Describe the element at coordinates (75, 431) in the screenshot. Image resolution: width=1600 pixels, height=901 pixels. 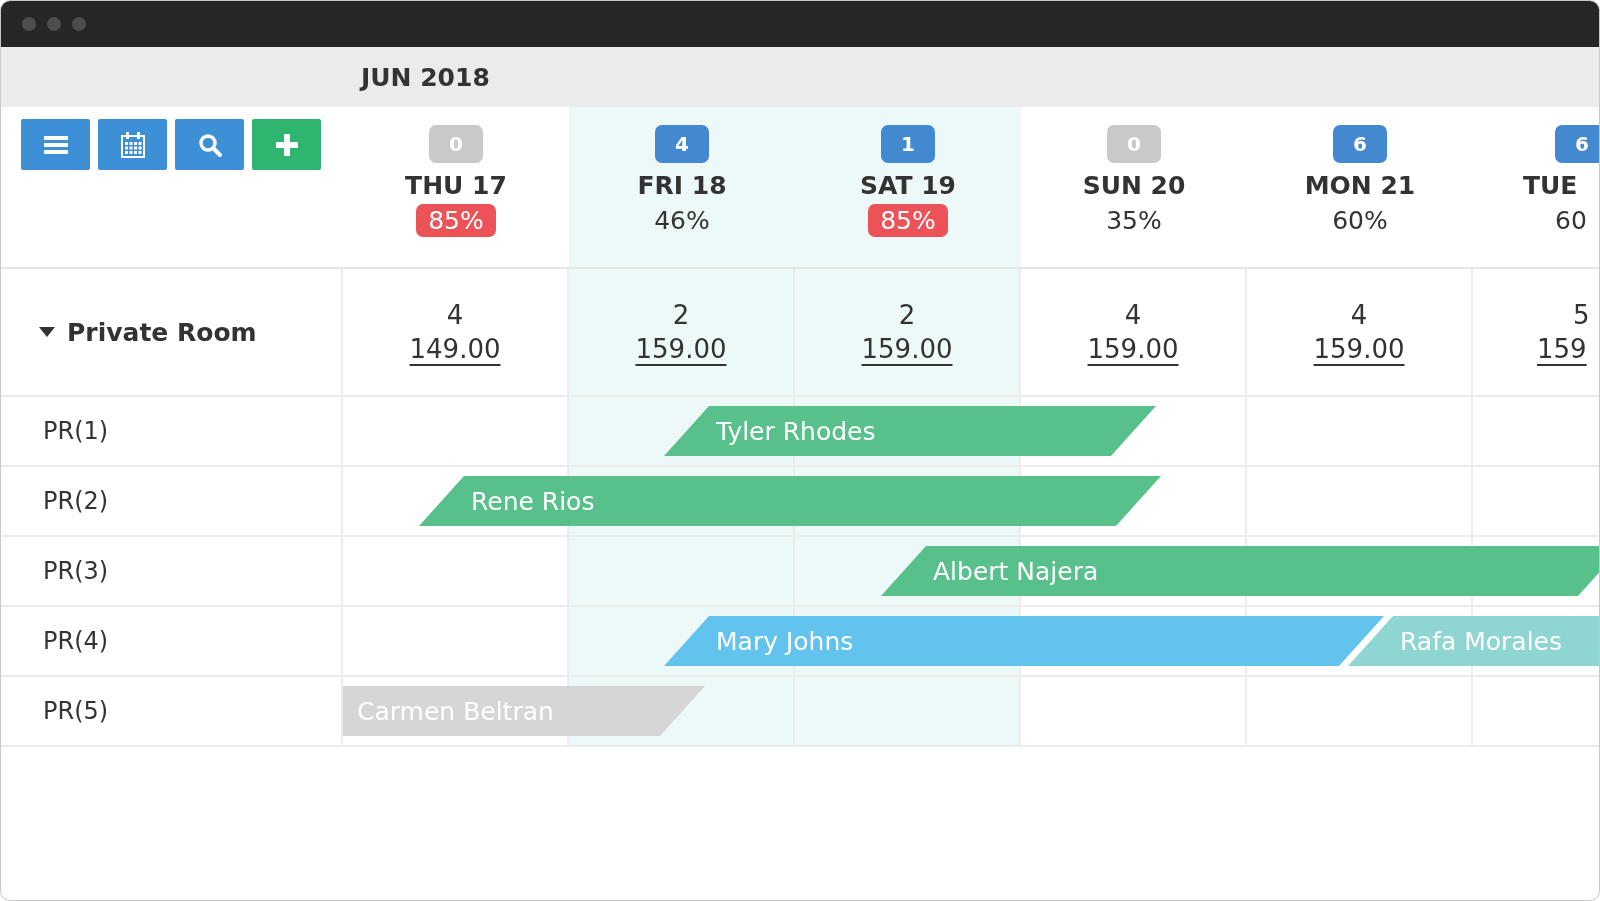
I see `room-label: PR(1)` at that location.